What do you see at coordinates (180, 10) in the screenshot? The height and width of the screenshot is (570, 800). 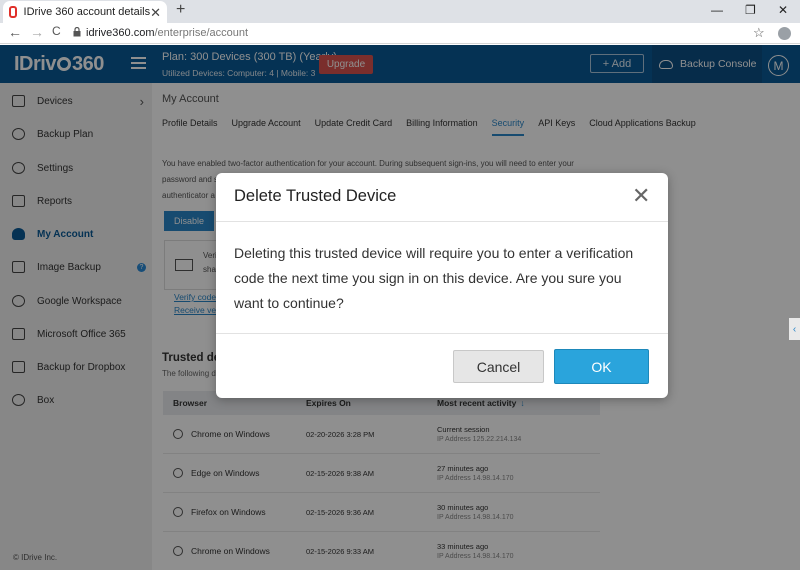 I see `new-tab-button: +` at bounding box center [180, 10].